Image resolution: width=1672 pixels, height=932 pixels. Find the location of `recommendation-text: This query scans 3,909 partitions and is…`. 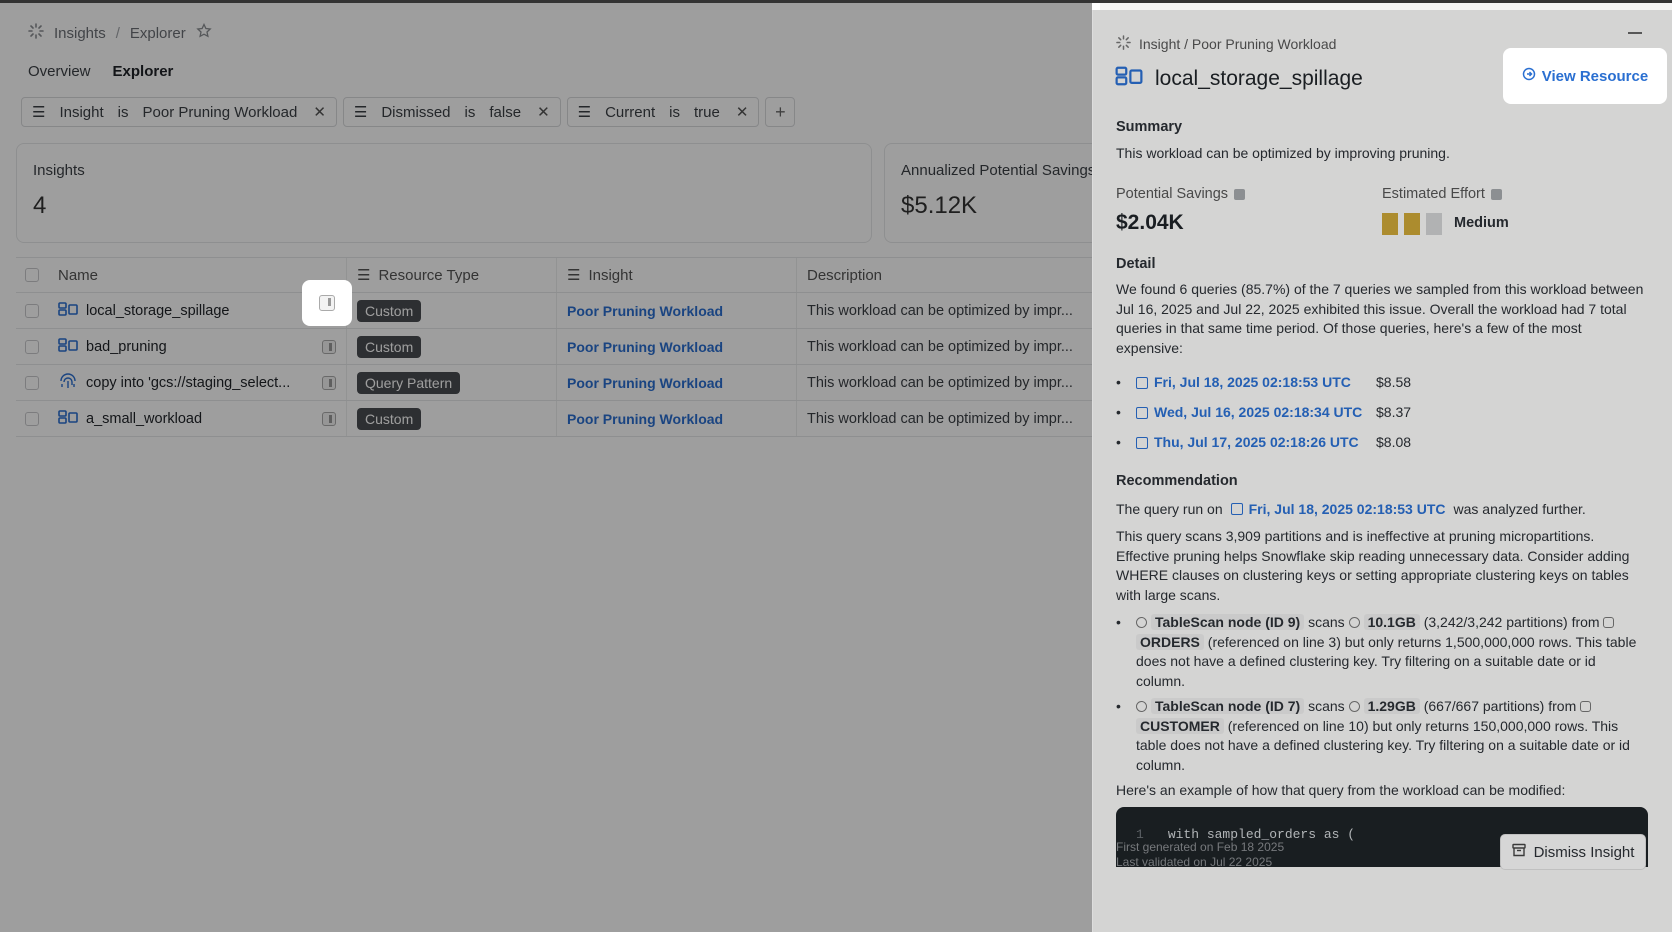

recommendation-text: This query scans 3,909 partitions and is… is located at coordinates (1373, 565).